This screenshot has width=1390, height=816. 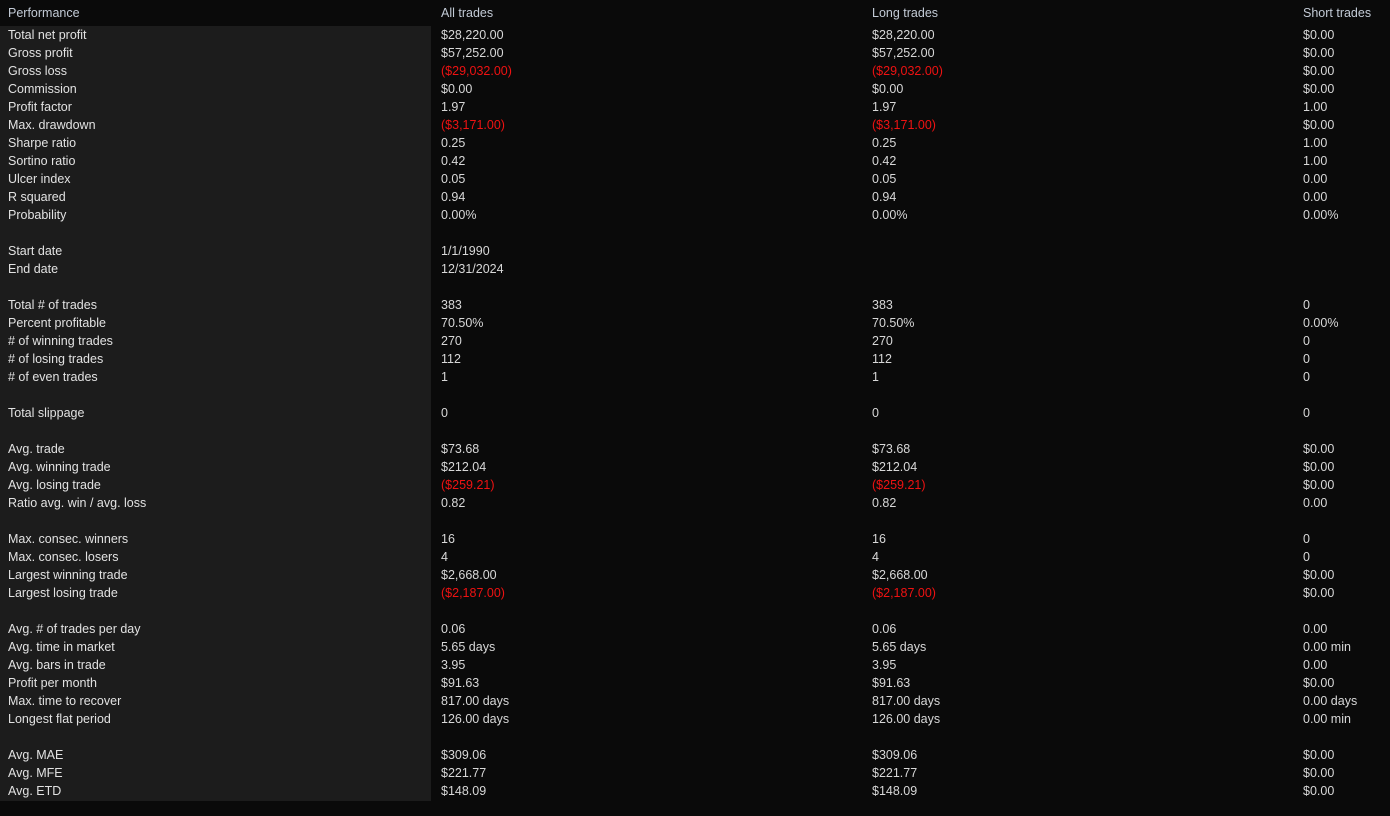 What do you see at coordinates (453, 143) in the screenshot?
I see `cell-all-trades: 0.25` at bounding box center [453, 143].